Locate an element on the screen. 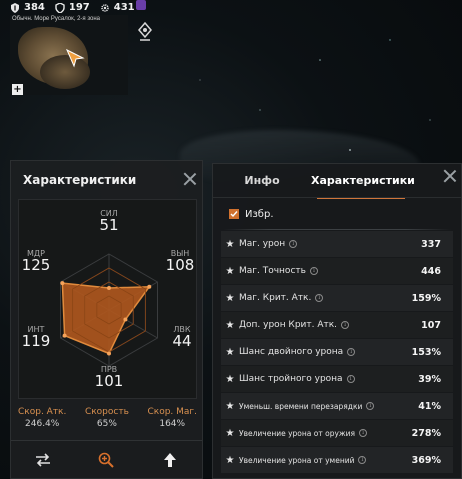  defense-icon is located at coordinates (60, 7).